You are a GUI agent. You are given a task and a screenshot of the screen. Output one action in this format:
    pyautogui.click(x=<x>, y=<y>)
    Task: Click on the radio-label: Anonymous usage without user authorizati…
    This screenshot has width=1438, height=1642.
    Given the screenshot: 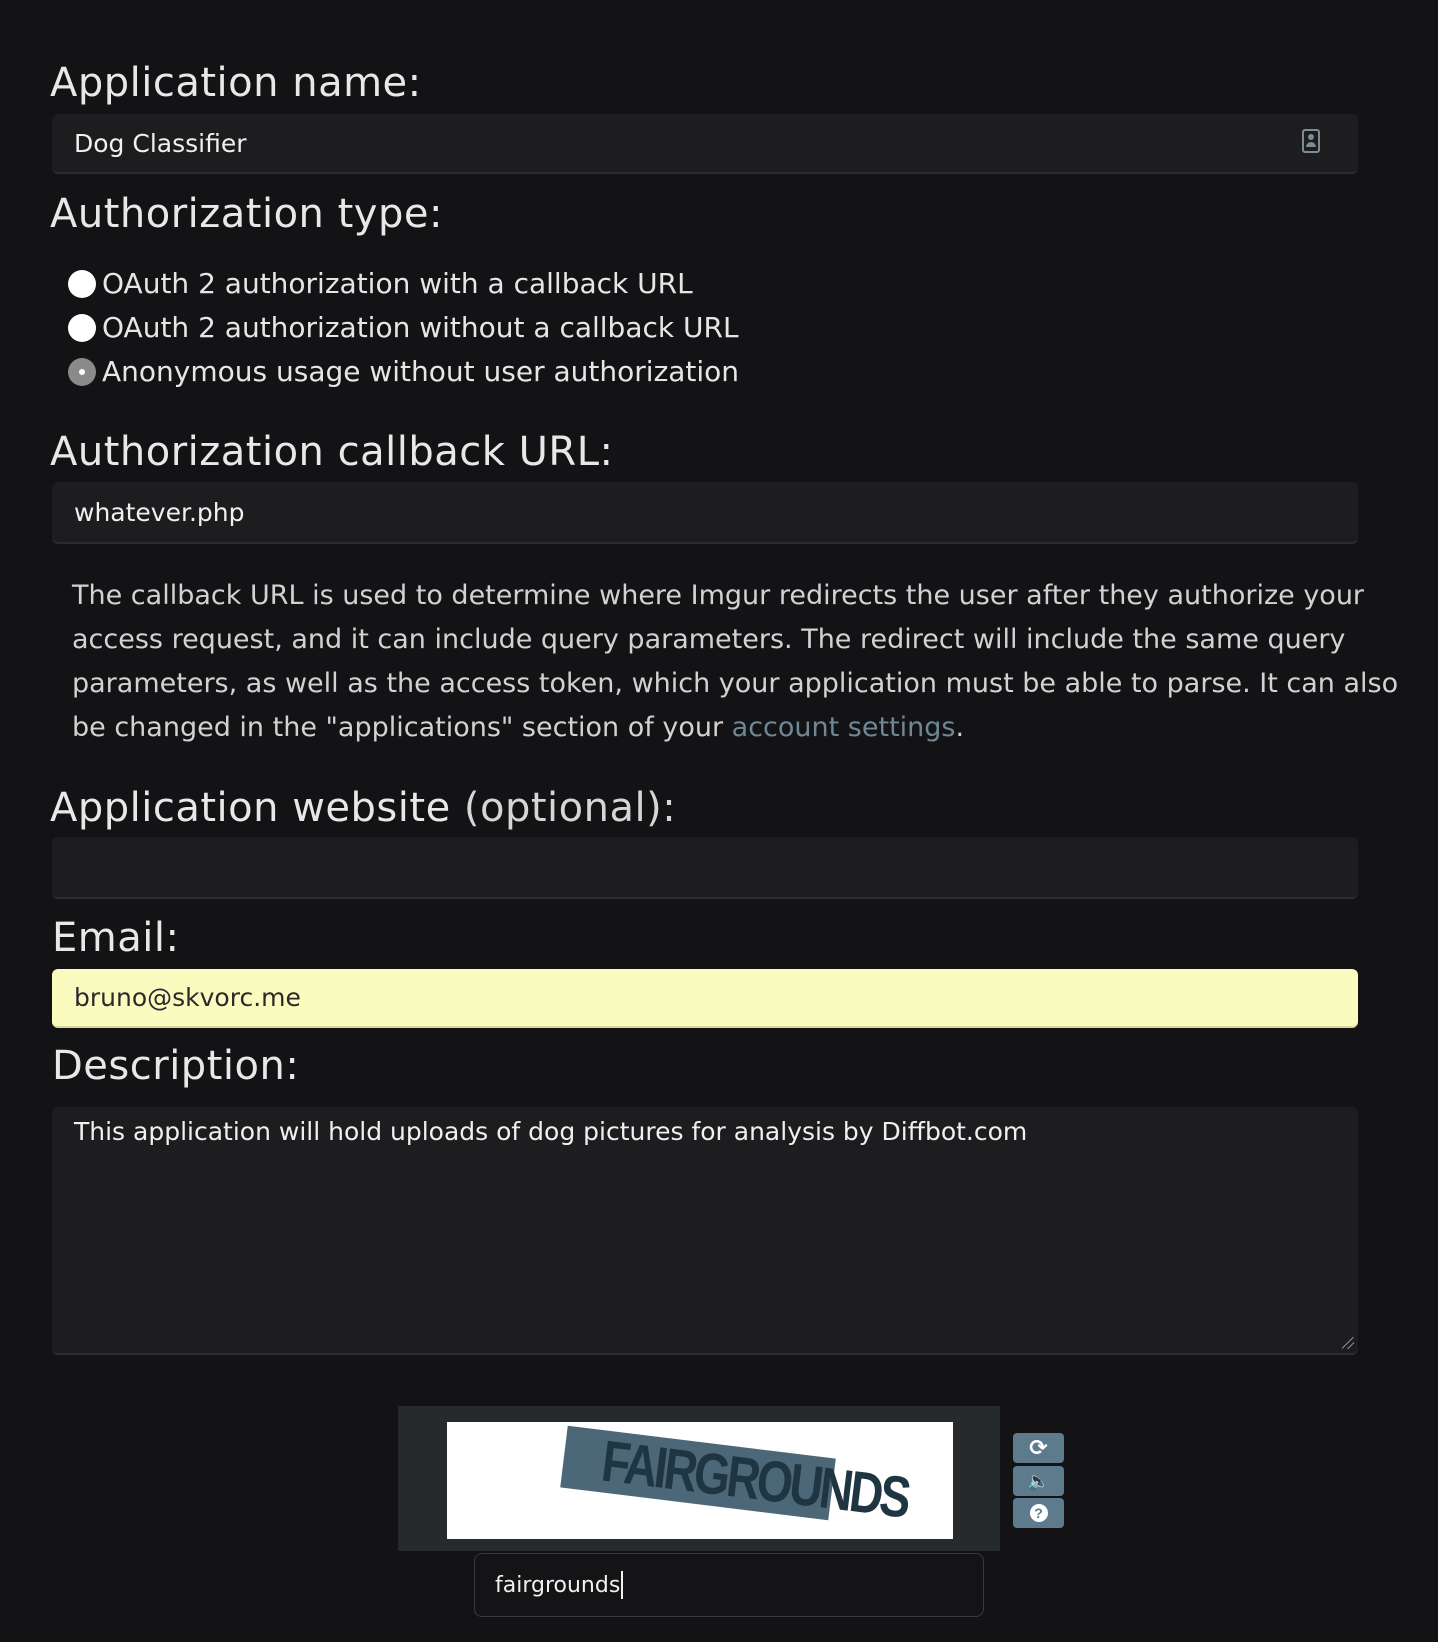 What is the action you would take?
    pyautogui.click(x=420, y=371)
    